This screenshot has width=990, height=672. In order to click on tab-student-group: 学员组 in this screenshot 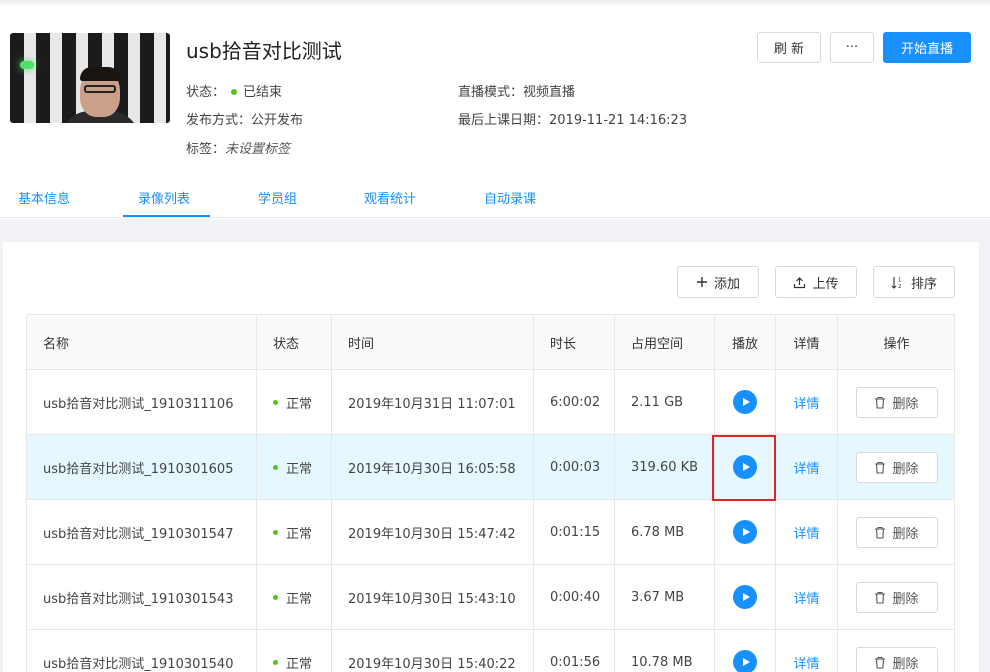, I will do `click(277, 197)`.